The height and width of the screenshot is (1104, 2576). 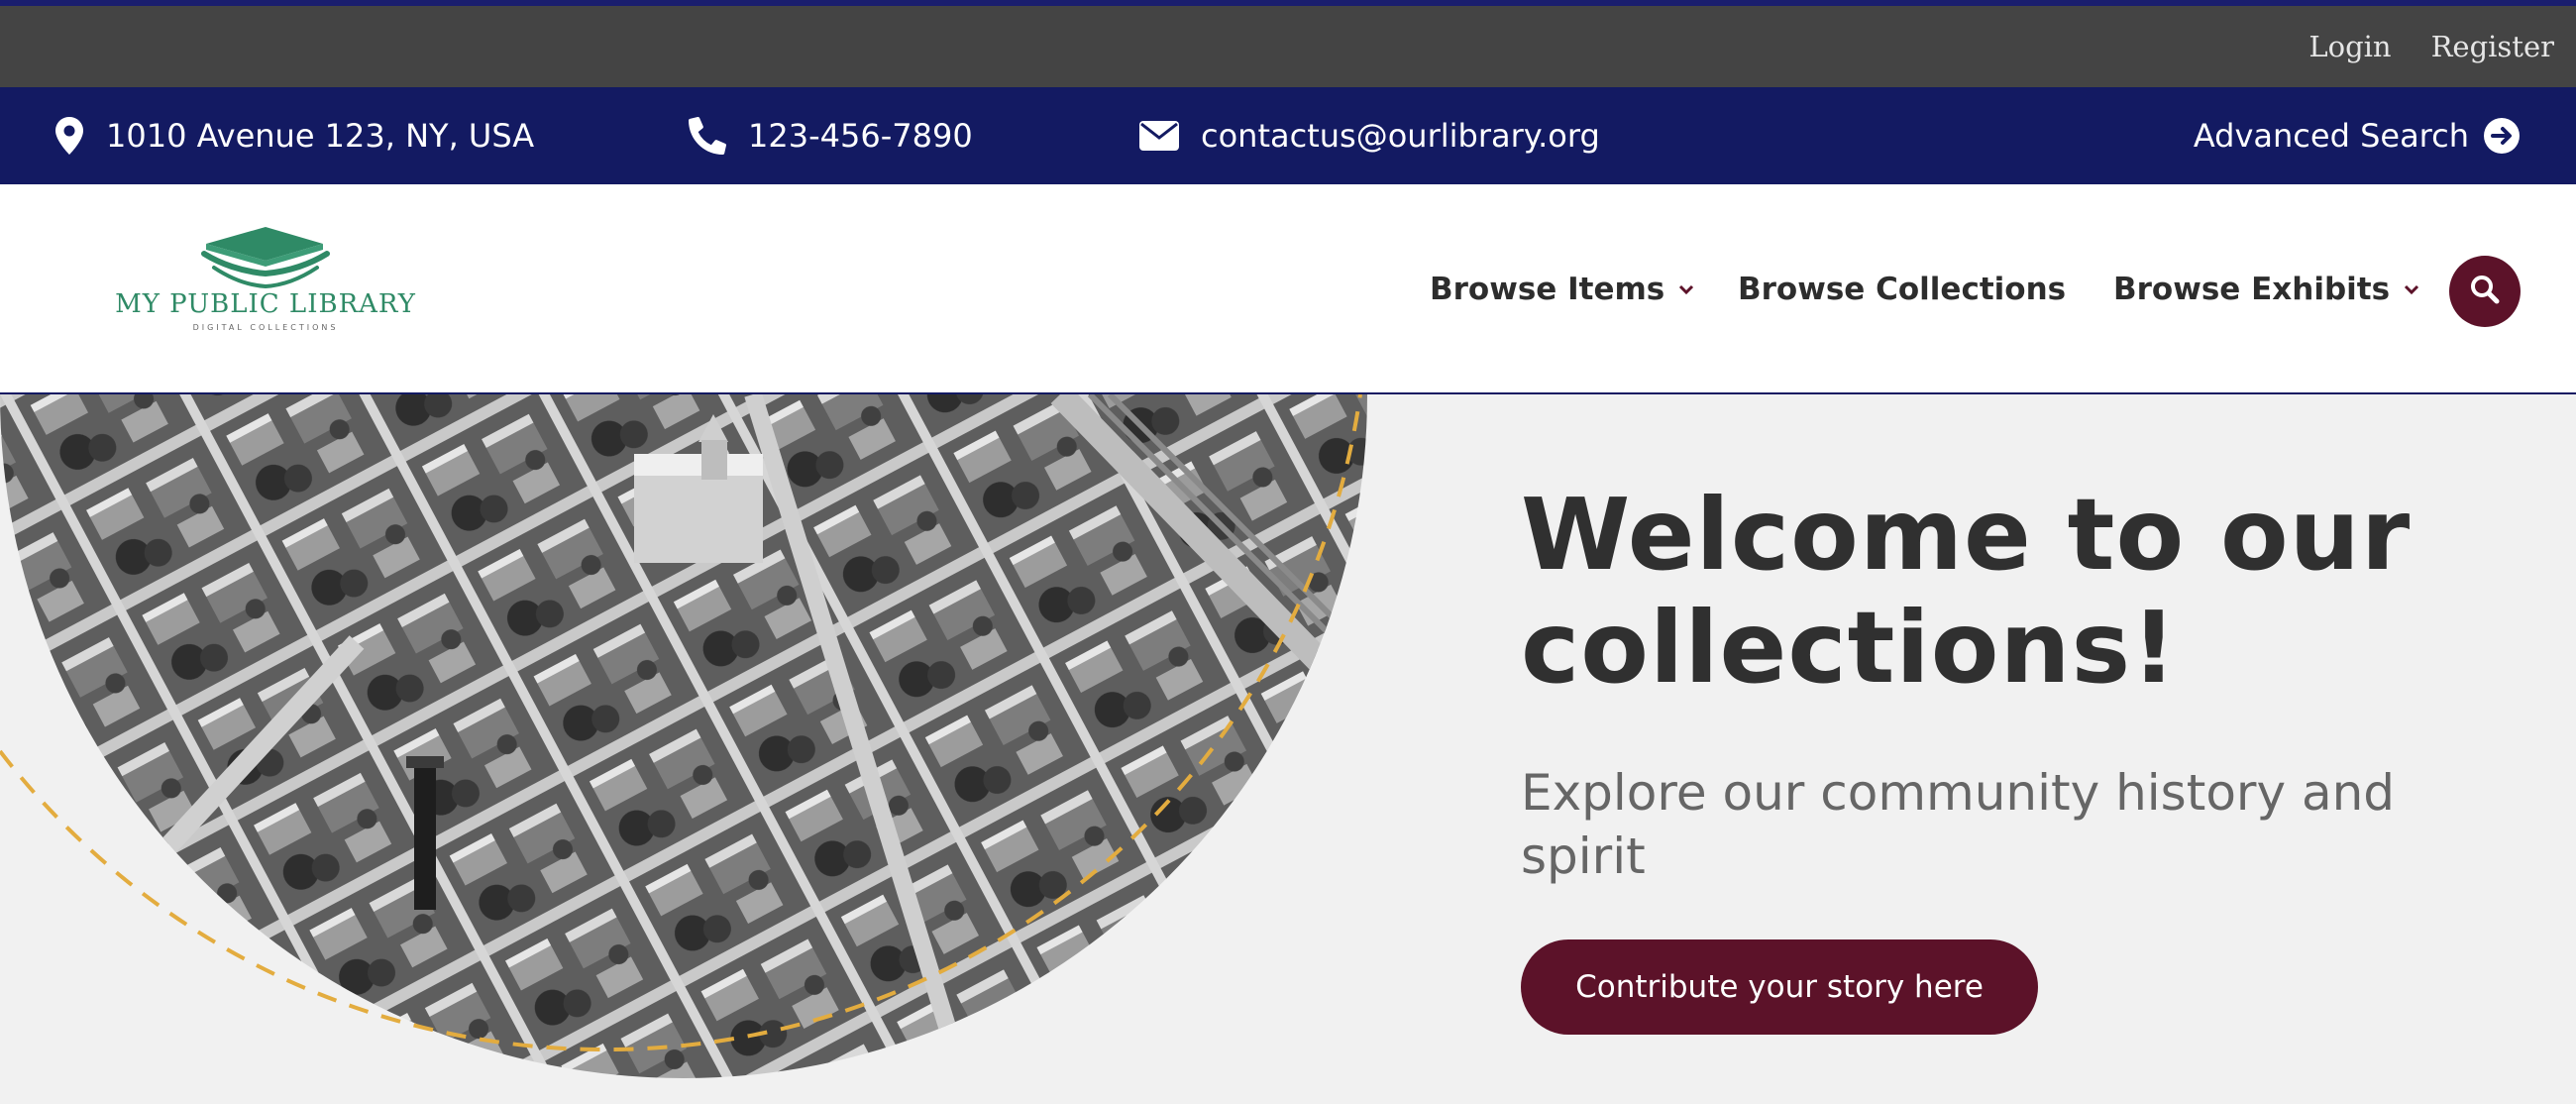 What do you see at coordinates (1958, 824) in the screenshot?
I see `hero-subtitle: Explore our community history and spirit` at bounding box center [1958, 824].